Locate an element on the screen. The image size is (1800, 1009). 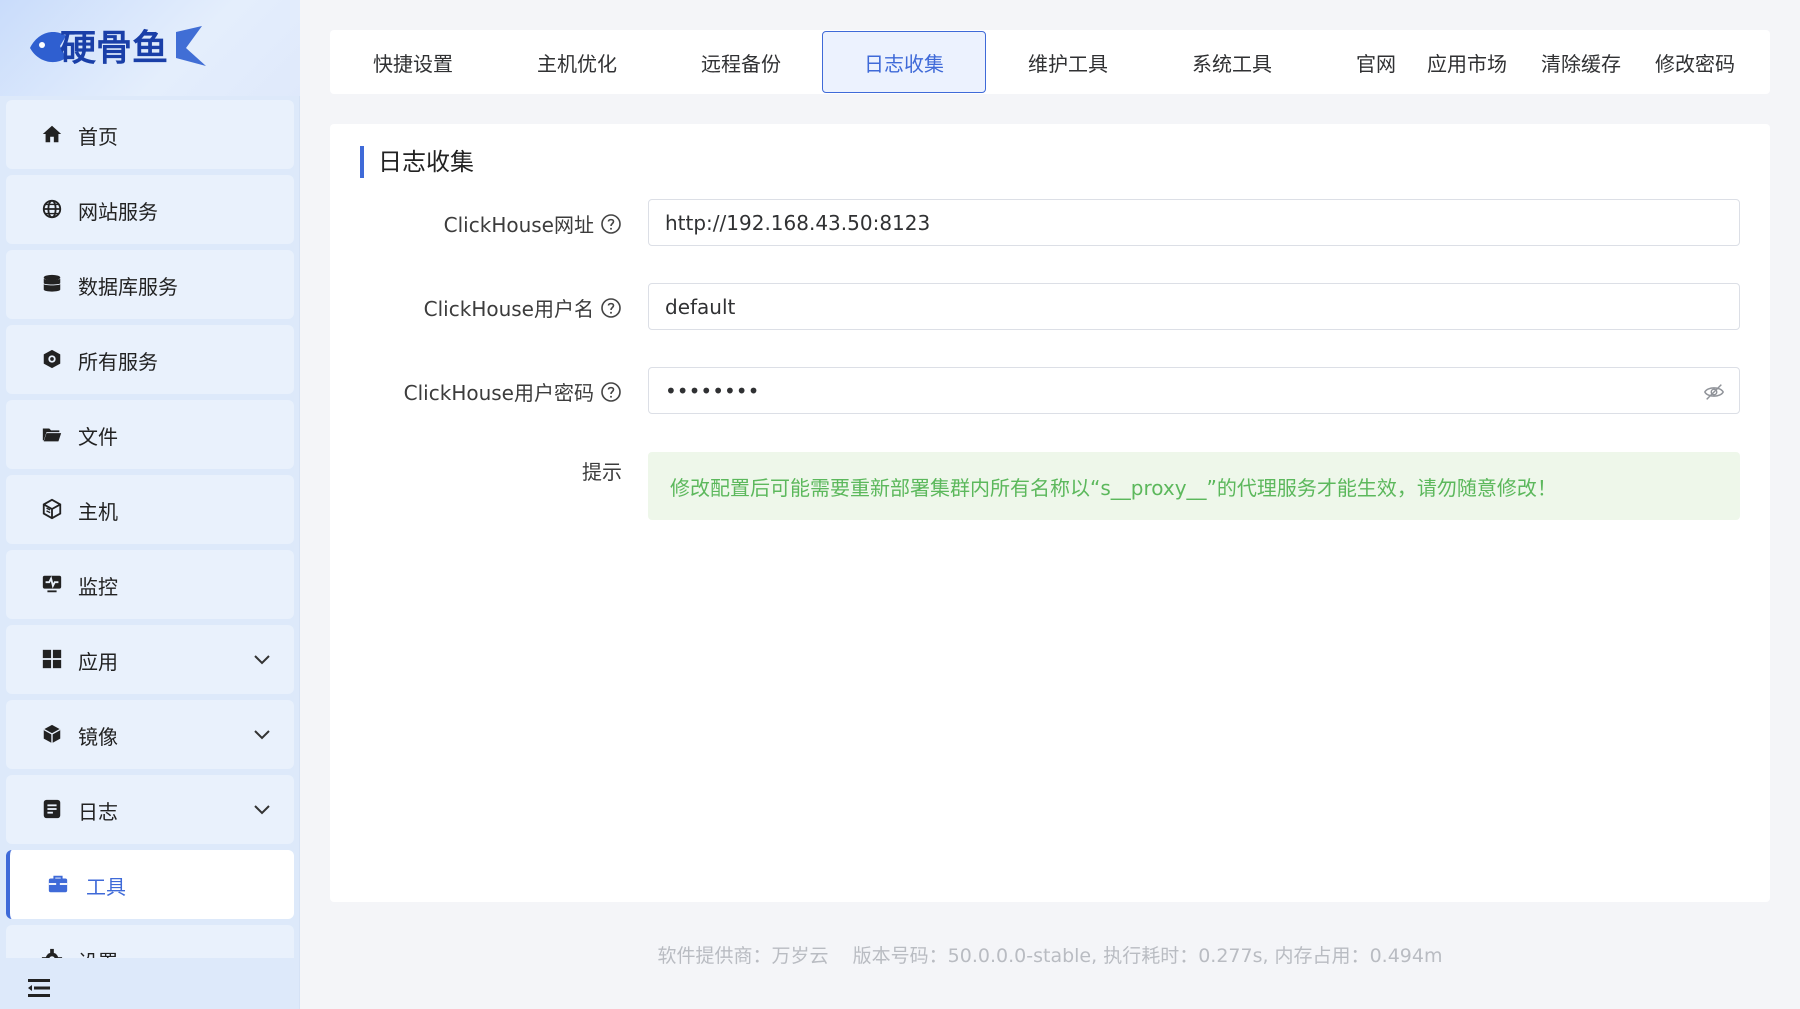
sidebar-item-label: 工具 is located at coordinates (106, 887).